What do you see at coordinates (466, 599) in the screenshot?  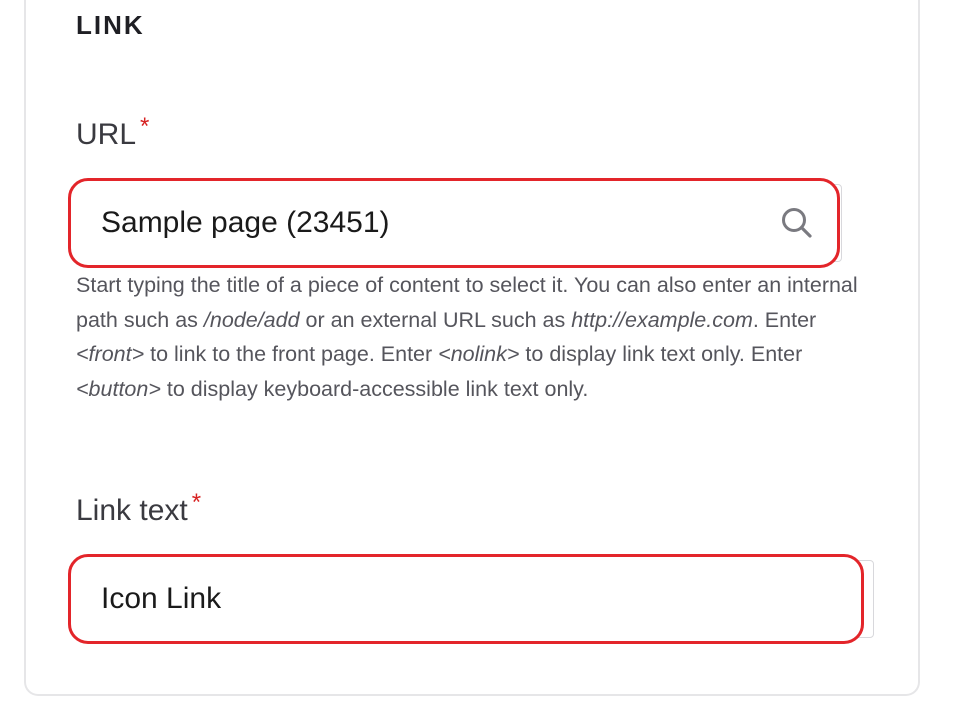 I see `link-text-input: Icon Link` at bounding box center [466, 599].